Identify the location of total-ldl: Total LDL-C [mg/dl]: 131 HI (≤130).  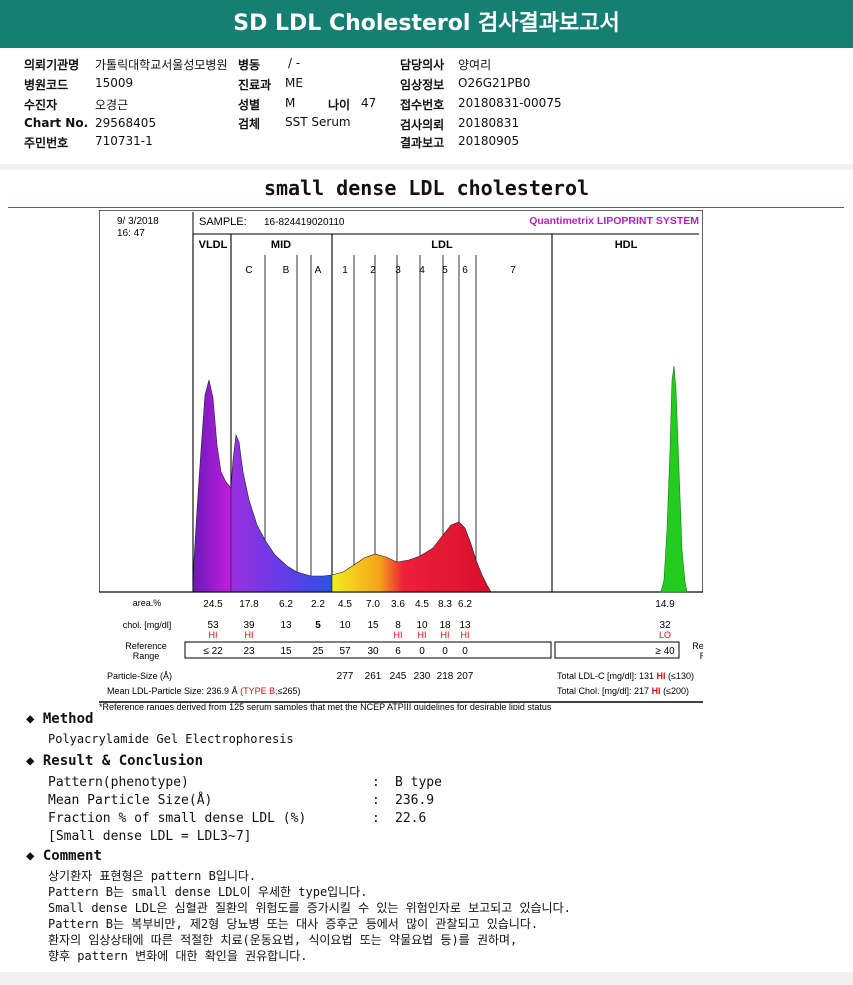
(625, 676).